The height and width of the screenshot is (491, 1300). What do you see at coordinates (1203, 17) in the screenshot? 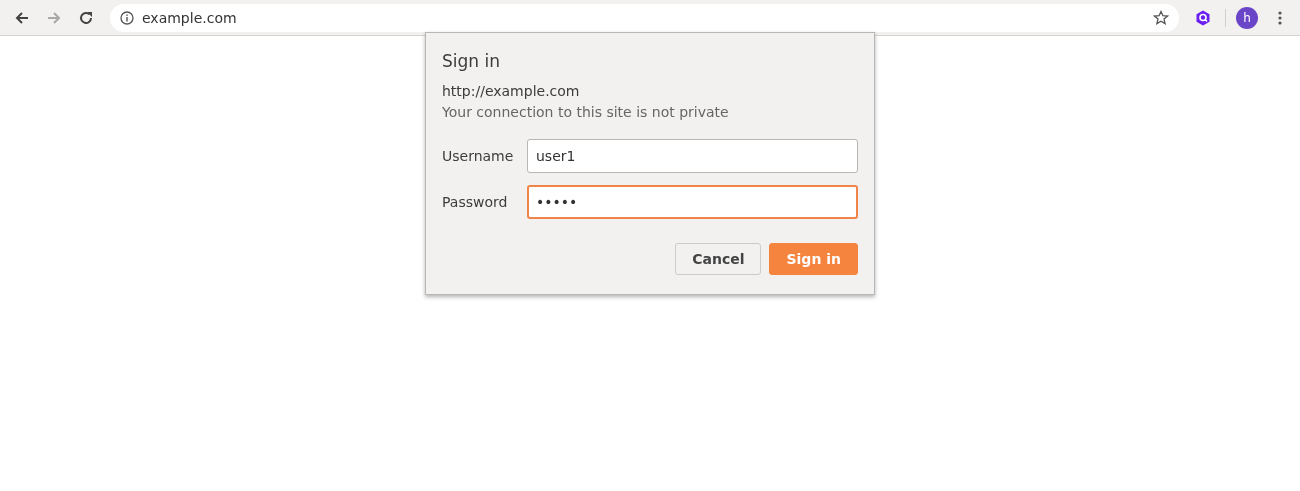
I see `magnifier-icon` at bounding box center [1203, 17].